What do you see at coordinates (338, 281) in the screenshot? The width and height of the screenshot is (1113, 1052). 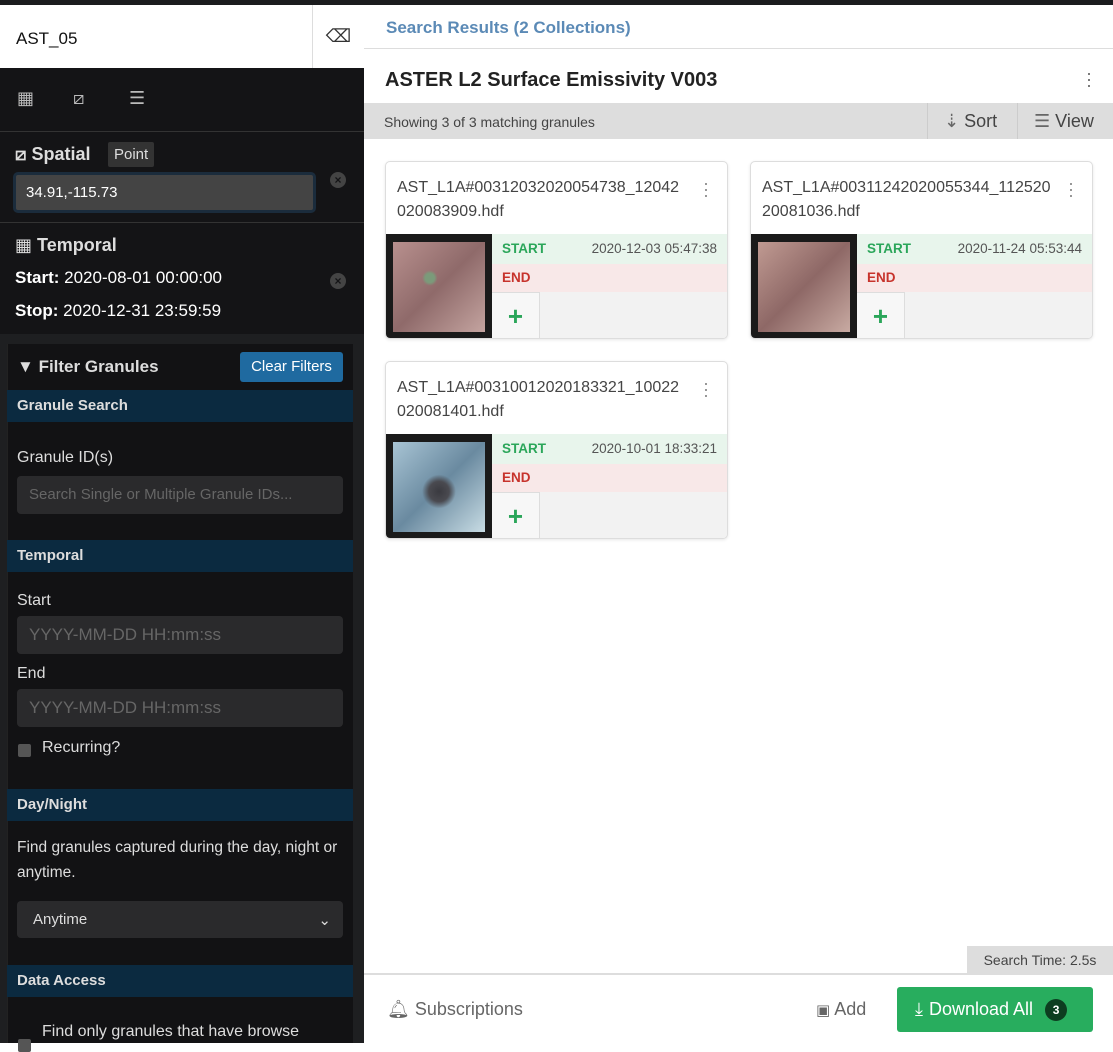 I see `clear-temporal-button: ×` at bounding box center [338, 281].